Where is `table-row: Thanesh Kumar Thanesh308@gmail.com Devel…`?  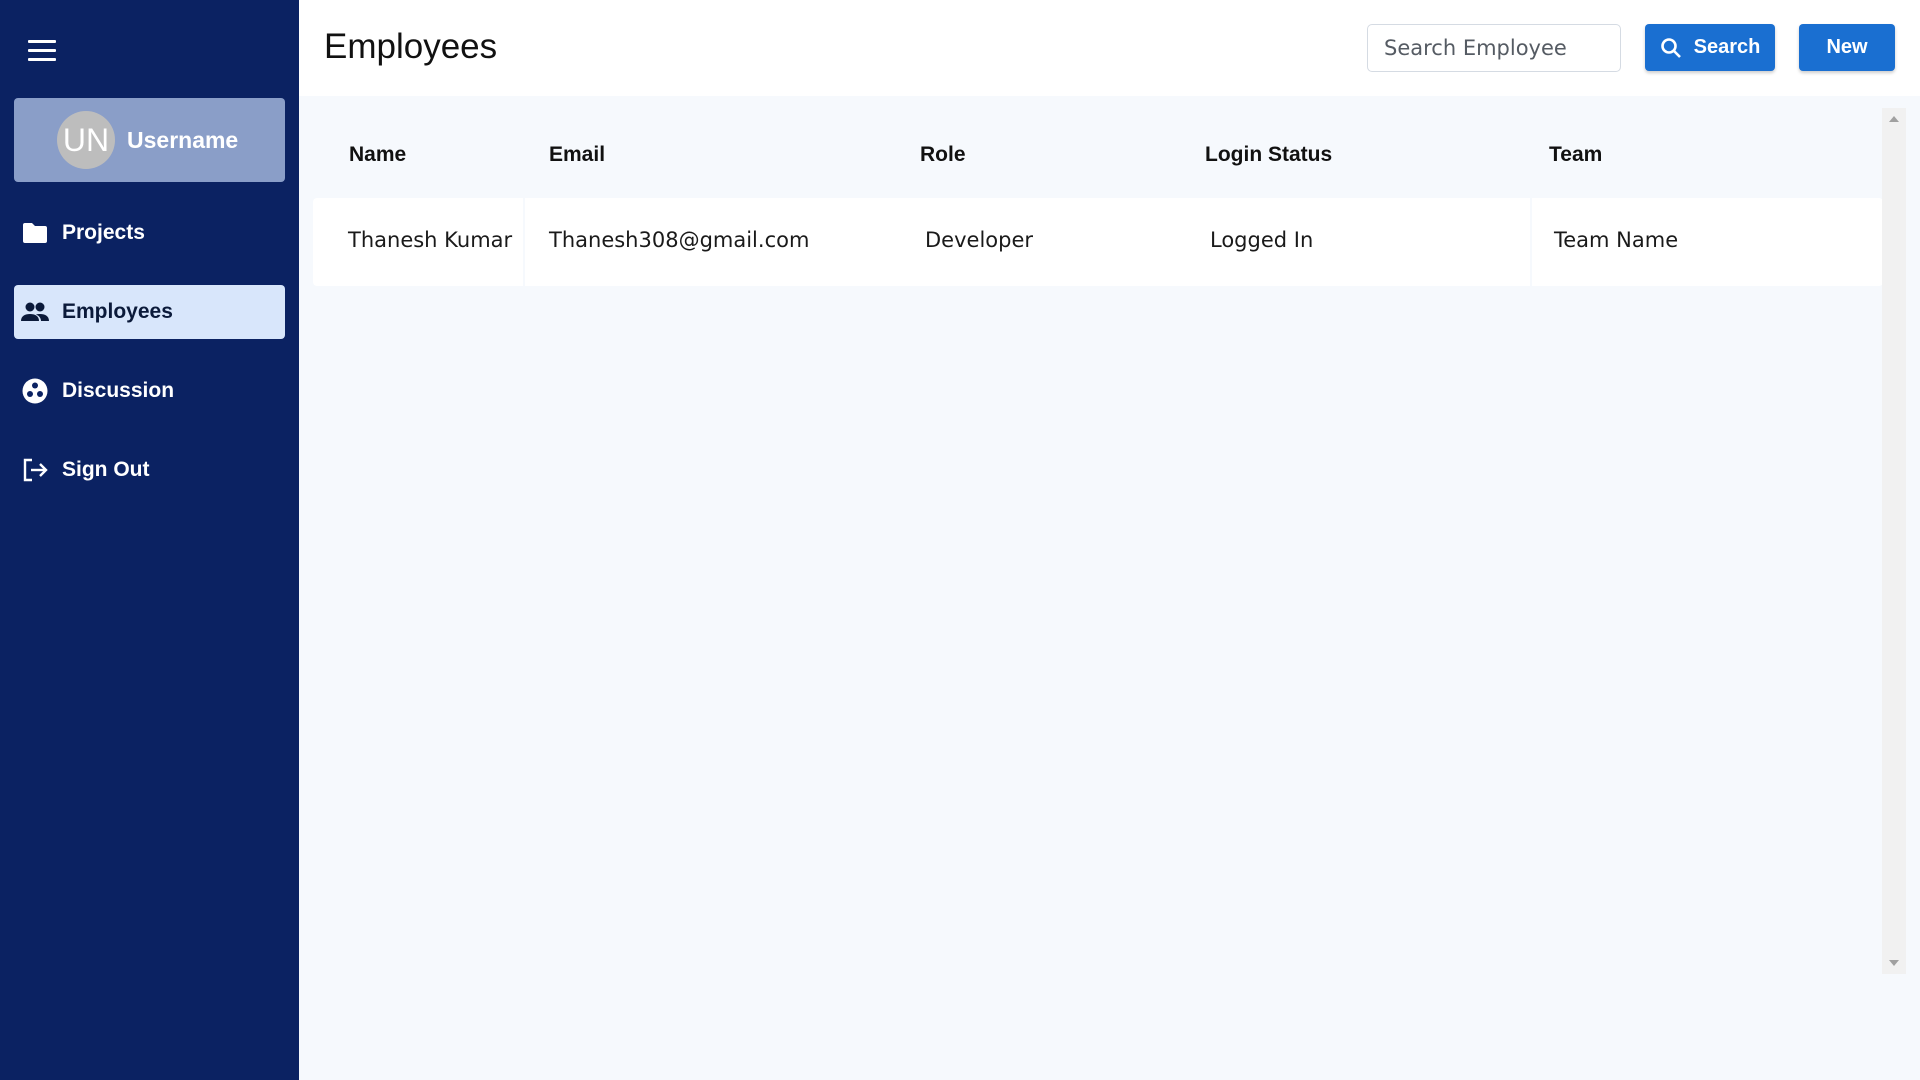
table-row: Thanesh Kumar Thanesh308@gmail.com Devel… is located at coordinates (1098, 242).